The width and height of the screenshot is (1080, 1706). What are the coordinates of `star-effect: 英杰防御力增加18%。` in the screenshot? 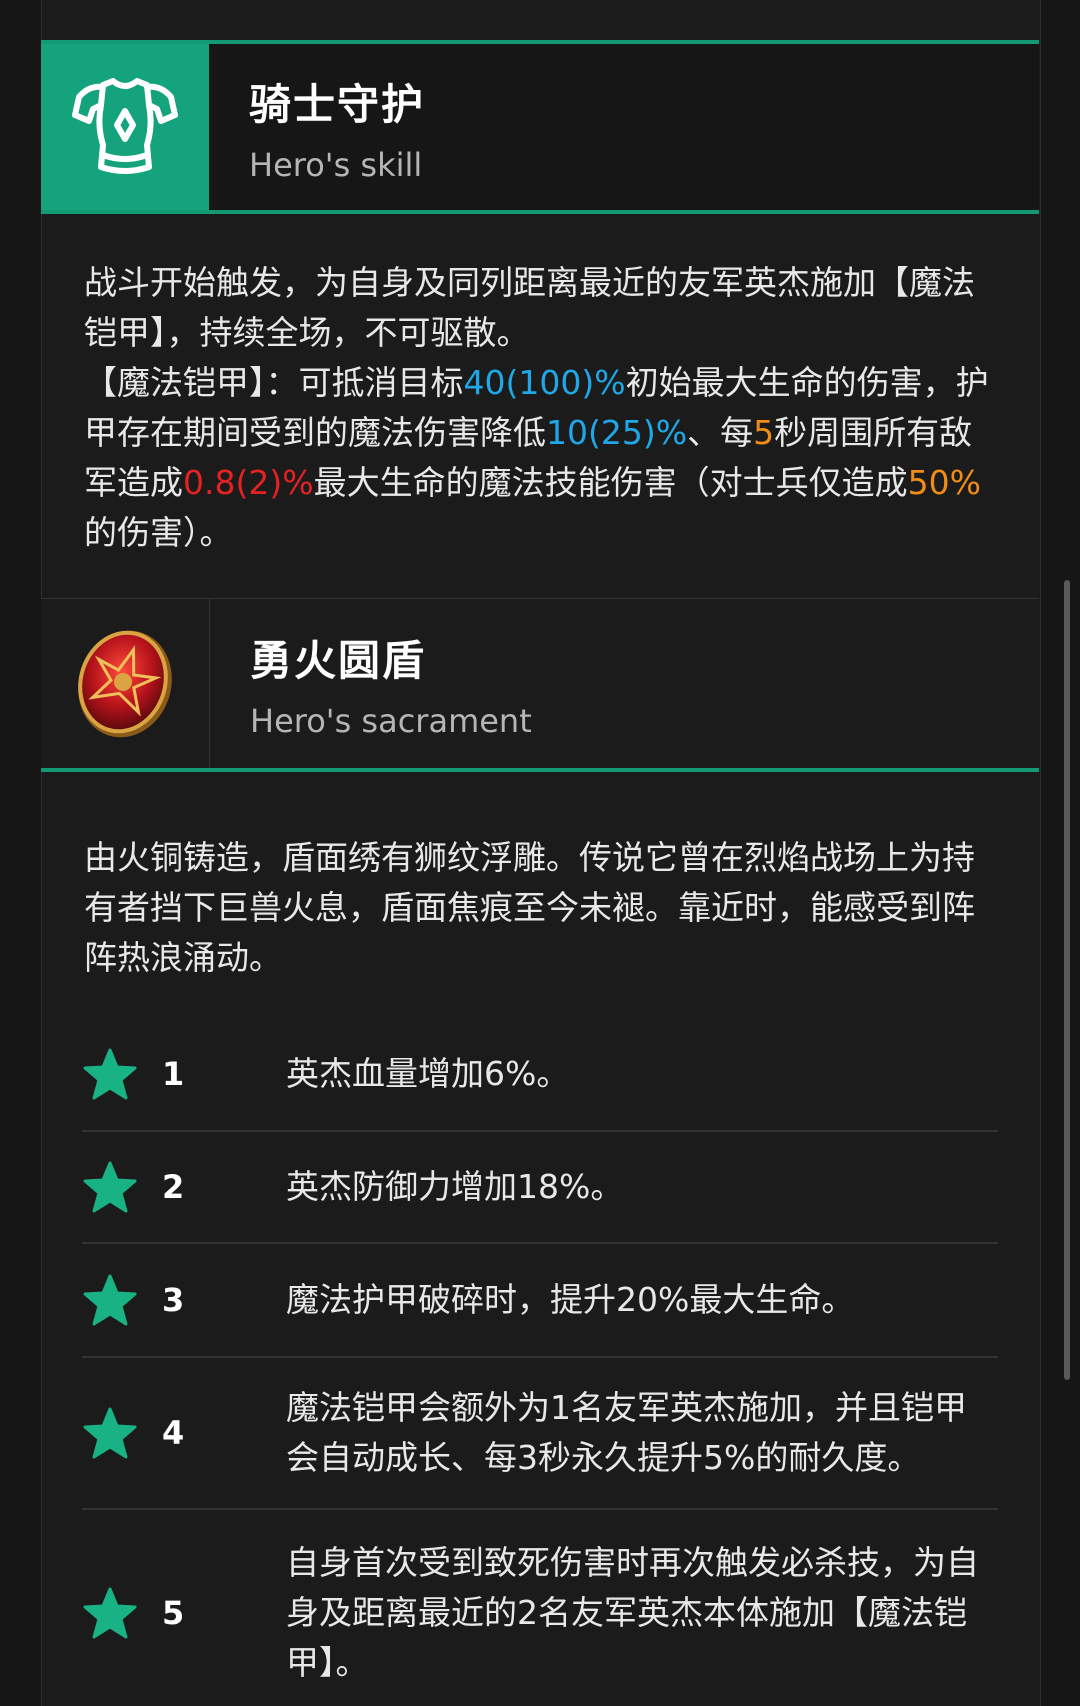 It's located at (455, 1186).